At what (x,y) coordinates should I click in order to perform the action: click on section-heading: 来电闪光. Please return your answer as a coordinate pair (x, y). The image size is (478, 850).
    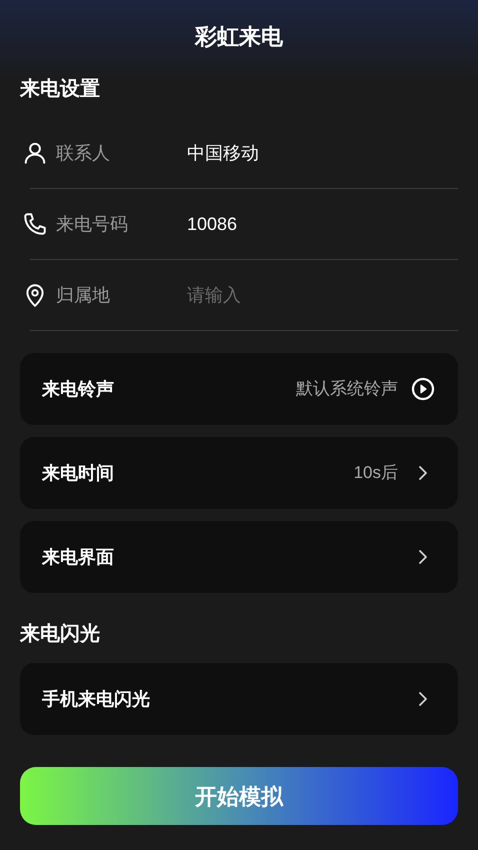
    Looking at the image, I should click on (60, 634).